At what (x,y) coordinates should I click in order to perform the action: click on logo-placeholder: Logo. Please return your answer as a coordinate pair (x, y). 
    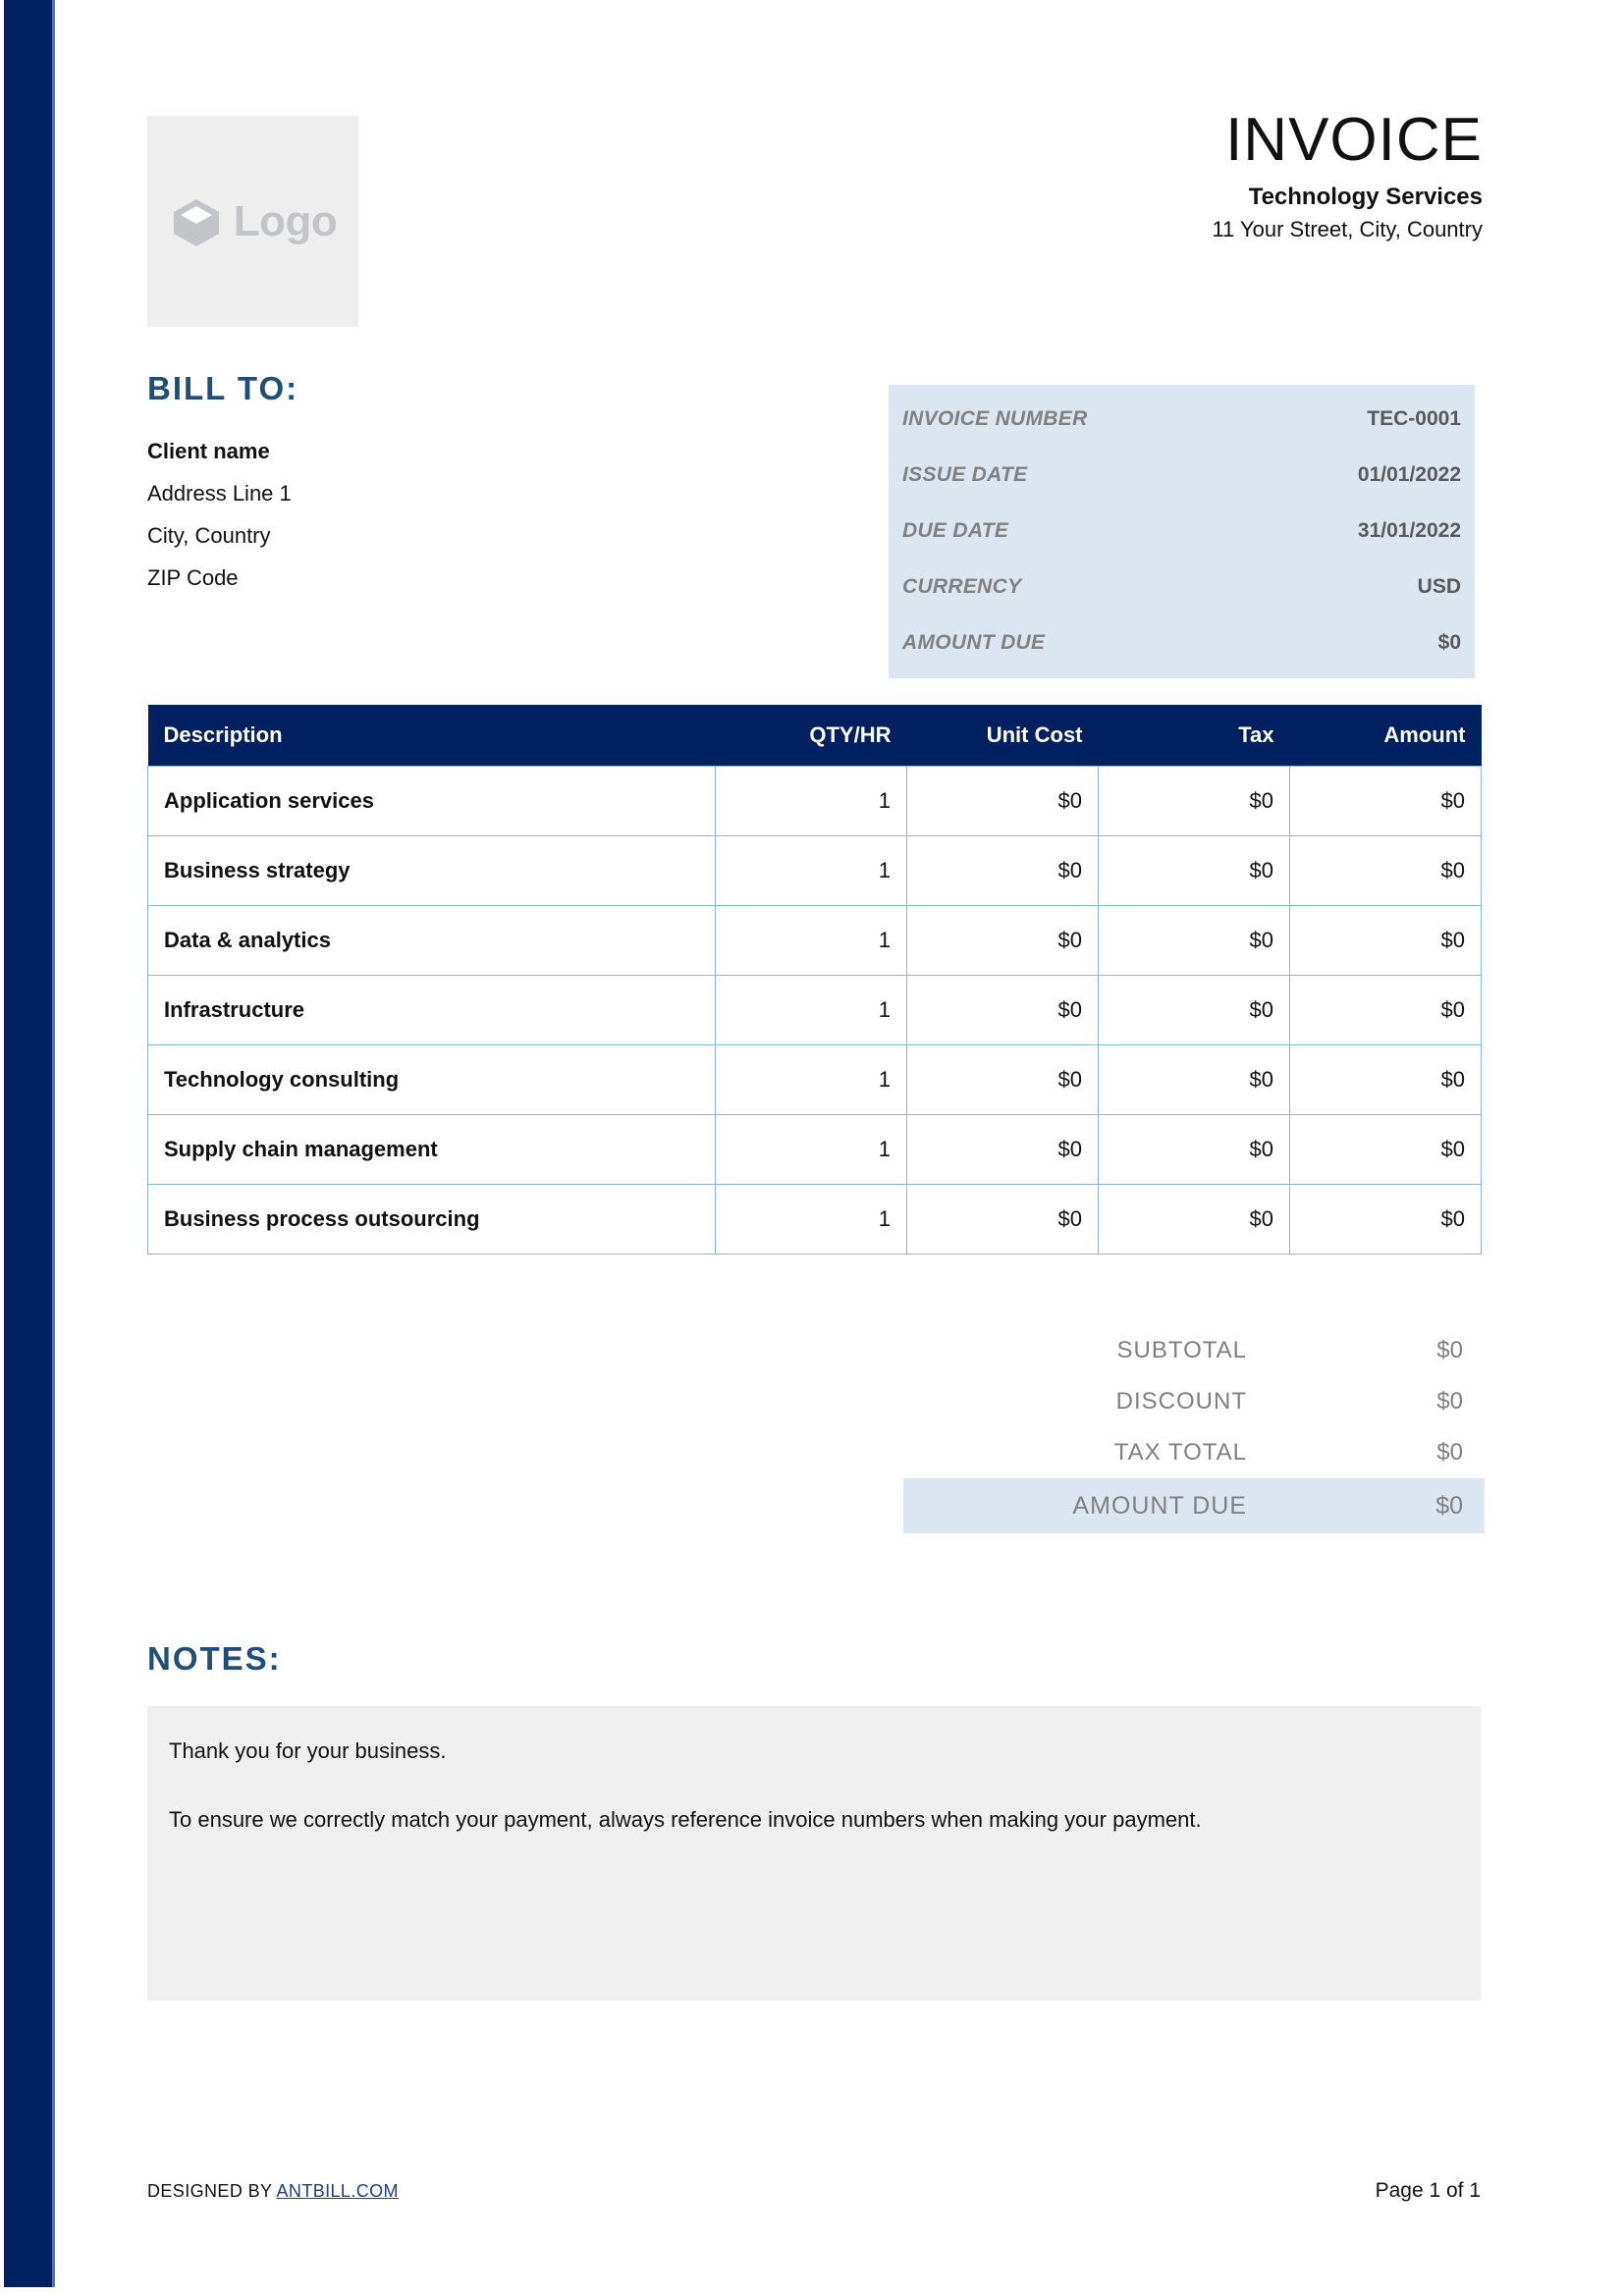
    Looking at the image, I should click on (252, 221).